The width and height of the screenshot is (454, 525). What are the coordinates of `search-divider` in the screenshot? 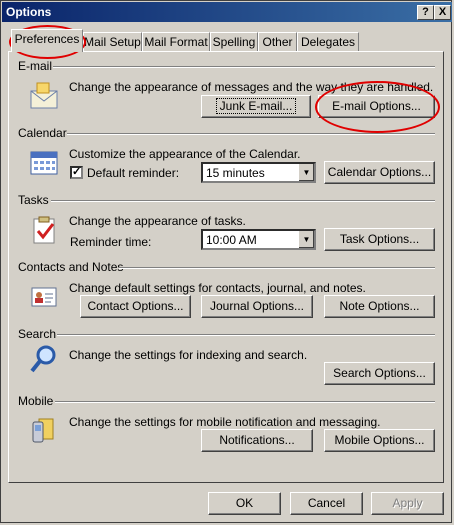 It's located at (246, 335).